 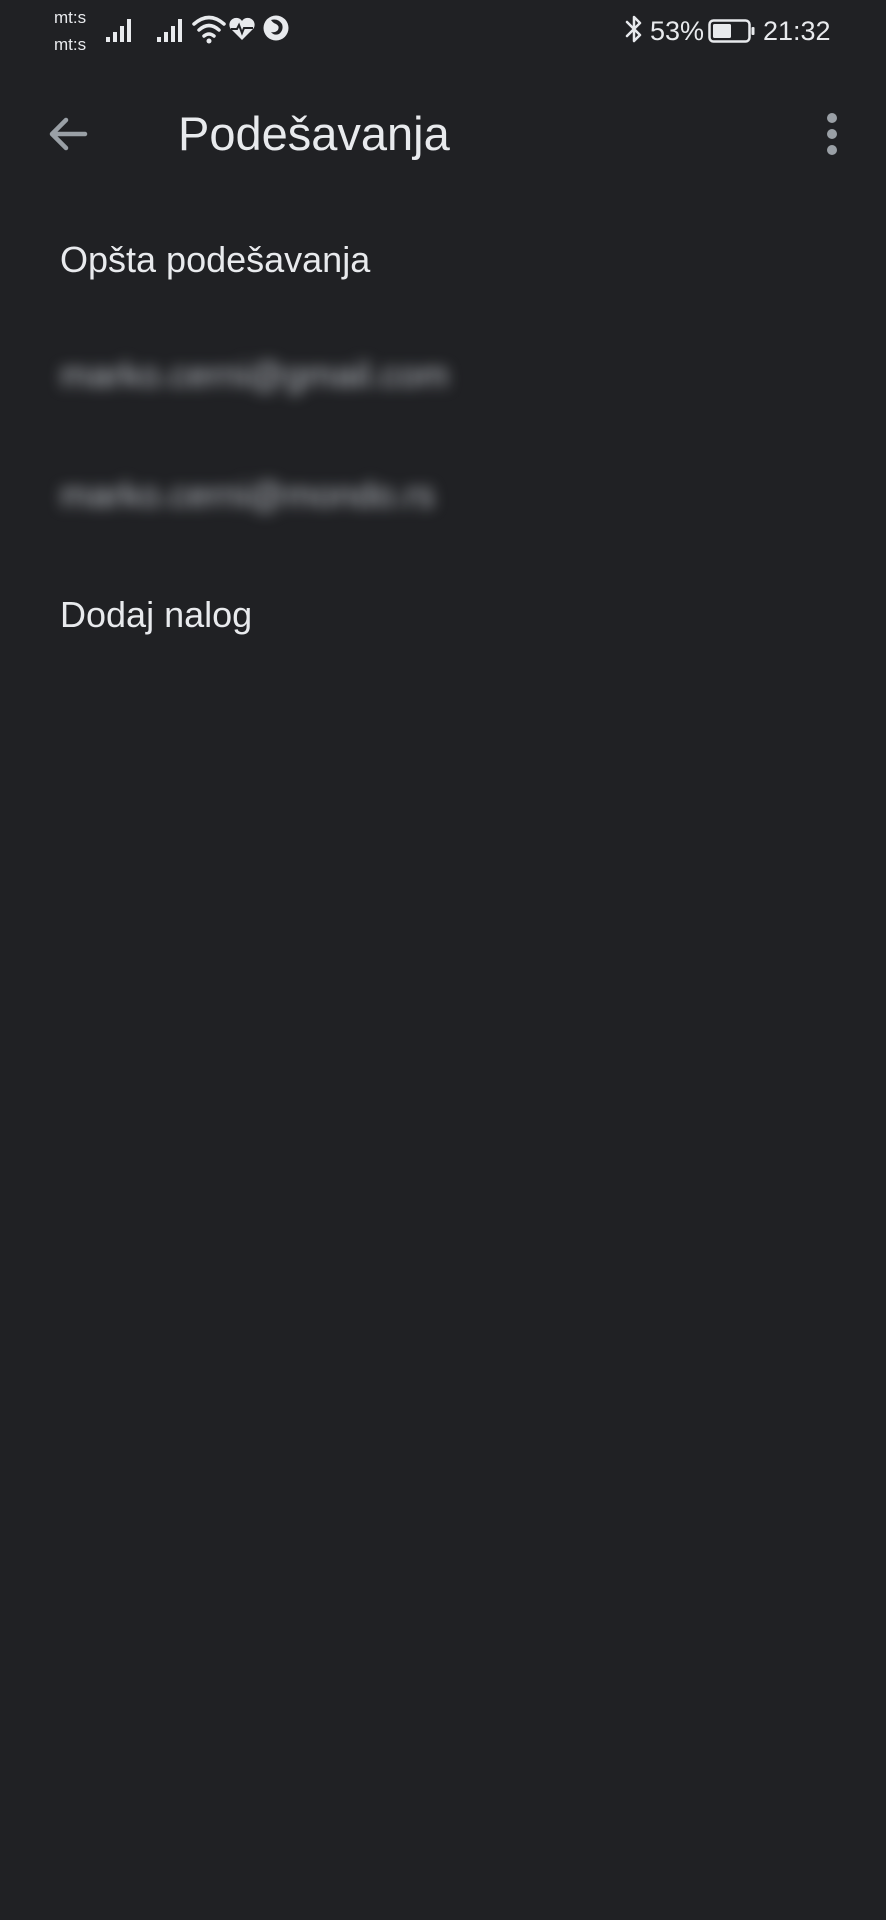 I want to click on more-vert-icon, so click(x=832, y=134).